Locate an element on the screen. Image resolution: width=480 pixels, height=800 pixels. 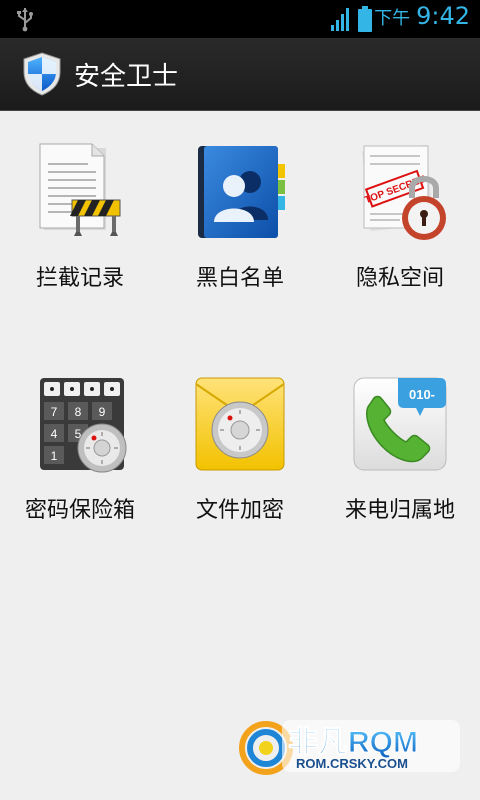
watermark-logo: 非凡RQM ROM.CRSKY.COM is located at coordinates (349, 747).